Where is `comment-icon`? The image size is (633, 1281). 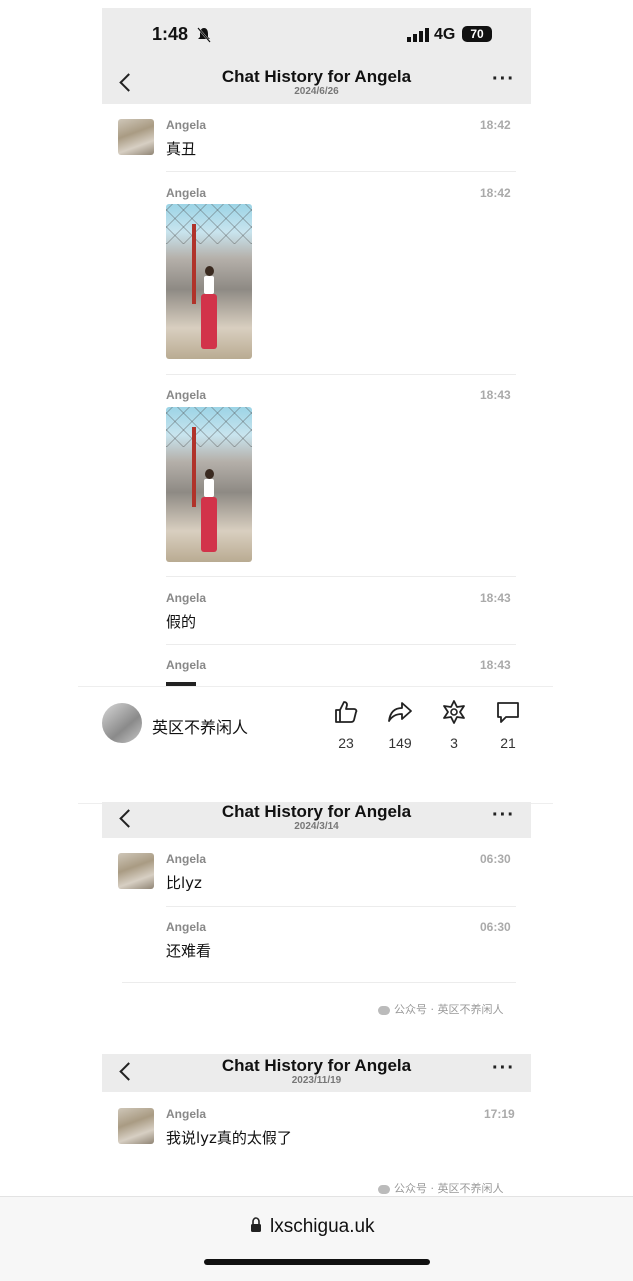
comment-icon is located at coordinates (508, 712).